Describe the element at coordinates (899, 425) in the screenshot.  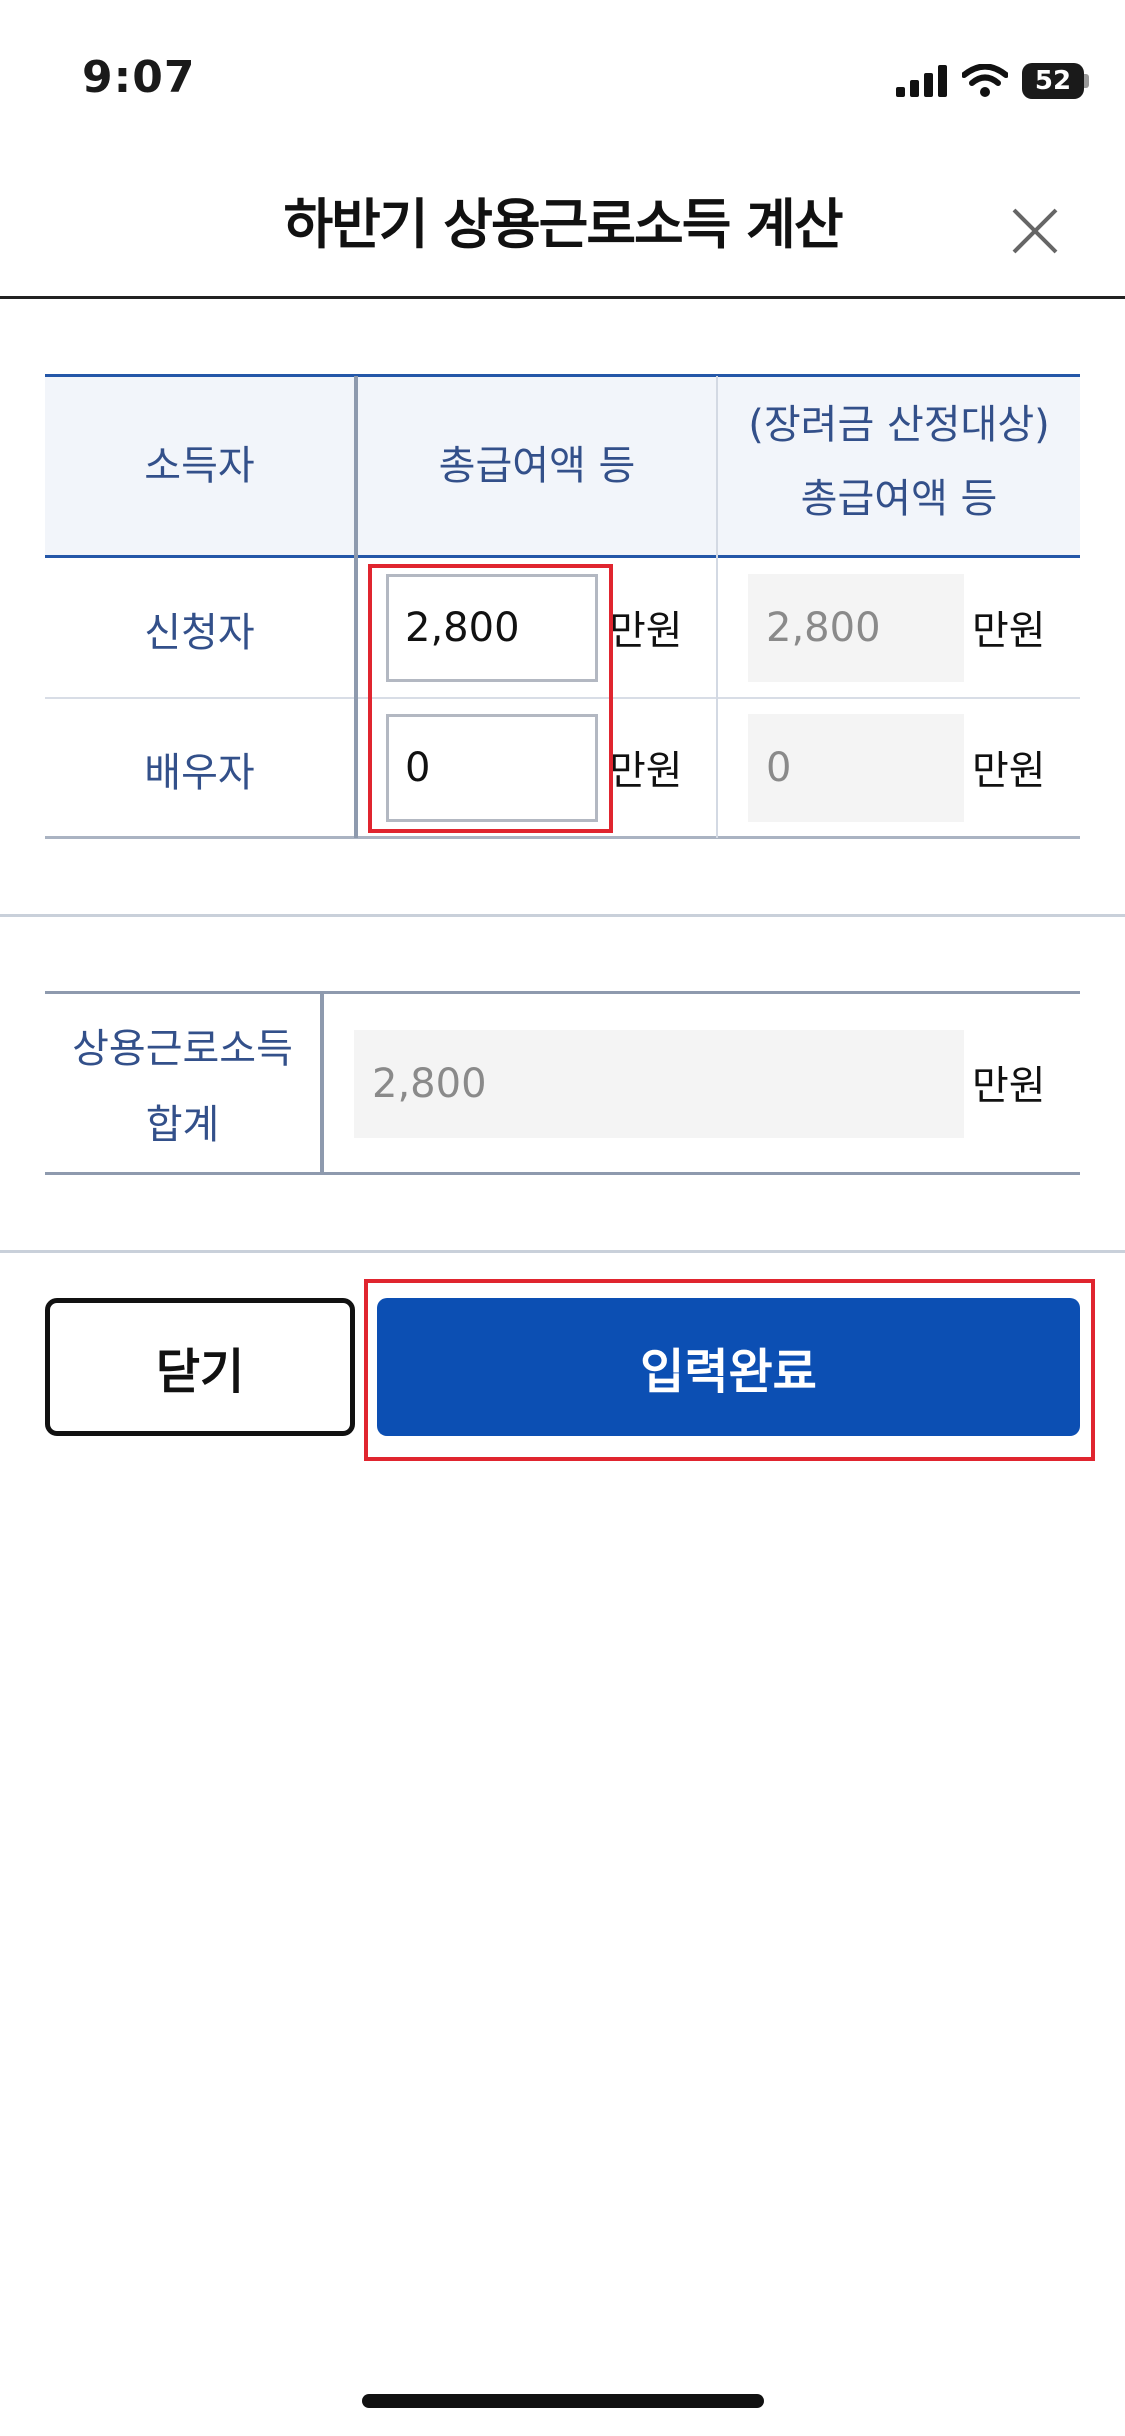
I see `header-eligible-line1: (장려금 산정대상)` at that location.